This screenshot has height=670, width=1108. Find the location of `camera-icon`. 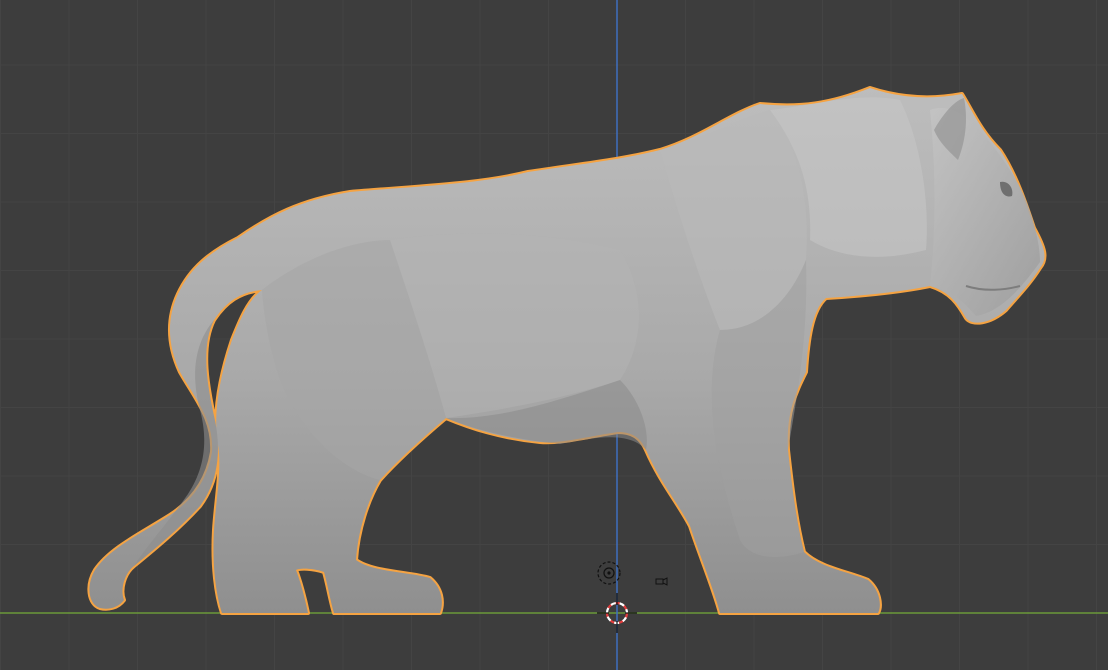

camera-icon is located at coordinates (661, 581).